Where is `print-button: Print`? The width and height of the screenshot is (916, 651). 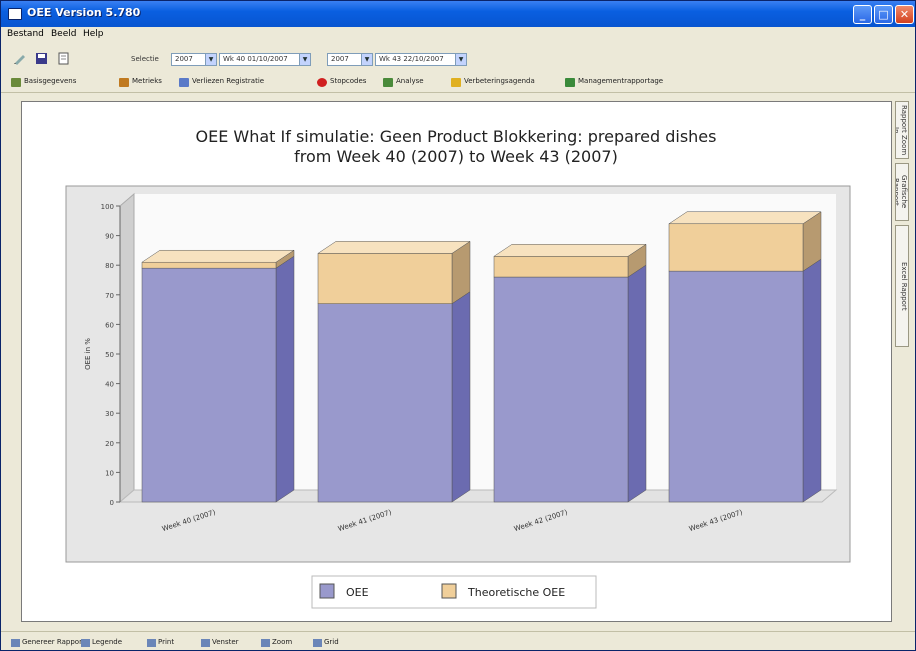 print-button: Print is located at coordinates (161, 642).